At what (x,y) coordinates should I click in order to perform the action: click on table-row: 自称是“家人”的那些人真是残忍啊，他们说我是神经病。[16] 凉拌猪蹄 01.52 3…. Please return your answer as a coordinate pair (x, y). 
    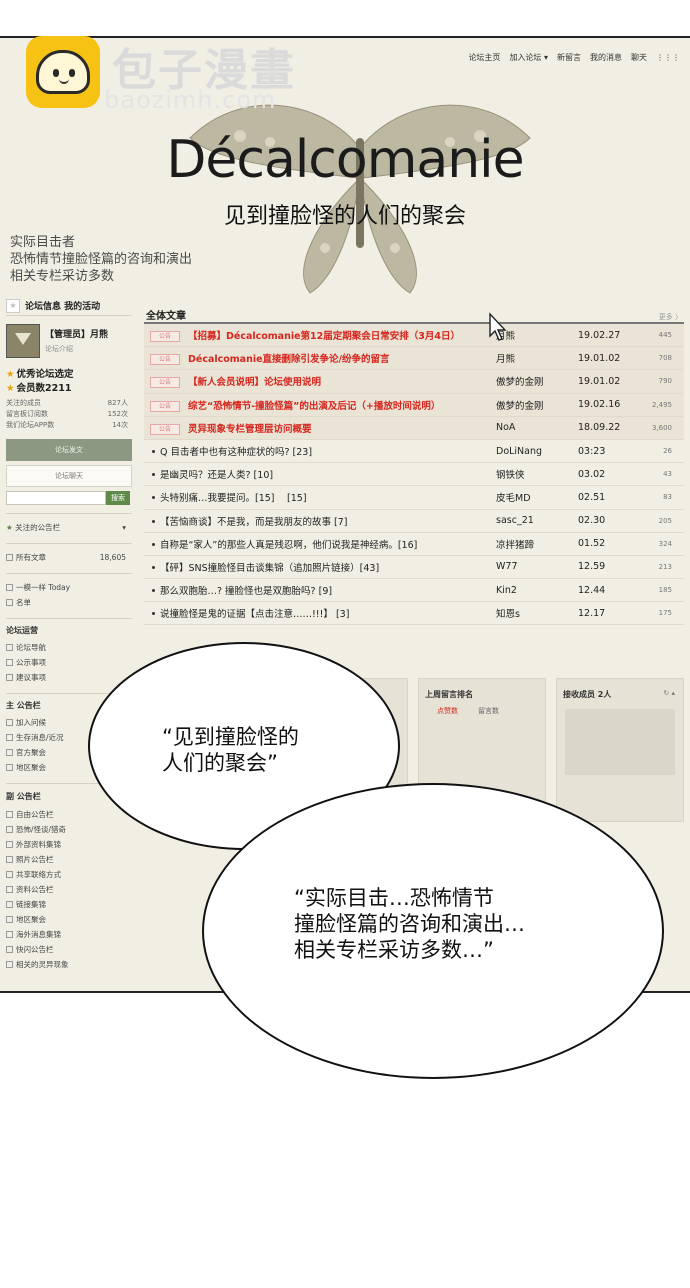
    Looking at the image, I should click on (414, 544).